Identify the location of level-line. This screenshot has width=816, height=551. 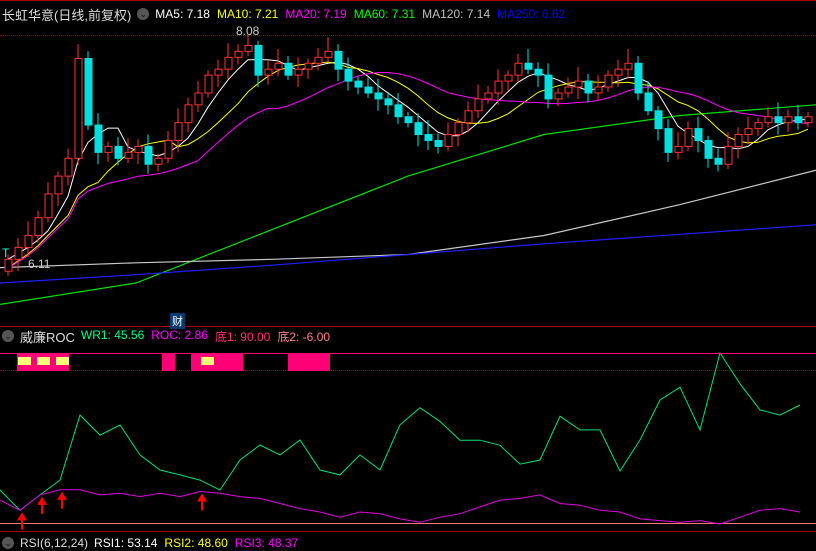
(408, 353).